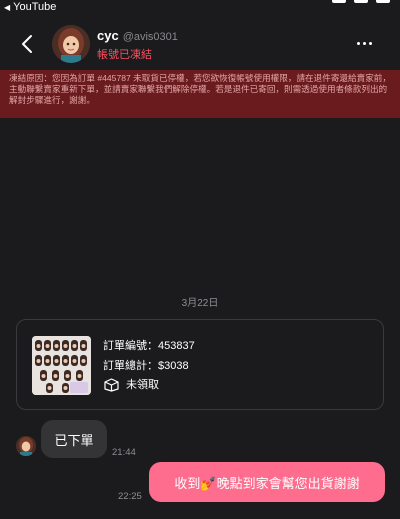  I want to click on back-button, so click(27, 44).